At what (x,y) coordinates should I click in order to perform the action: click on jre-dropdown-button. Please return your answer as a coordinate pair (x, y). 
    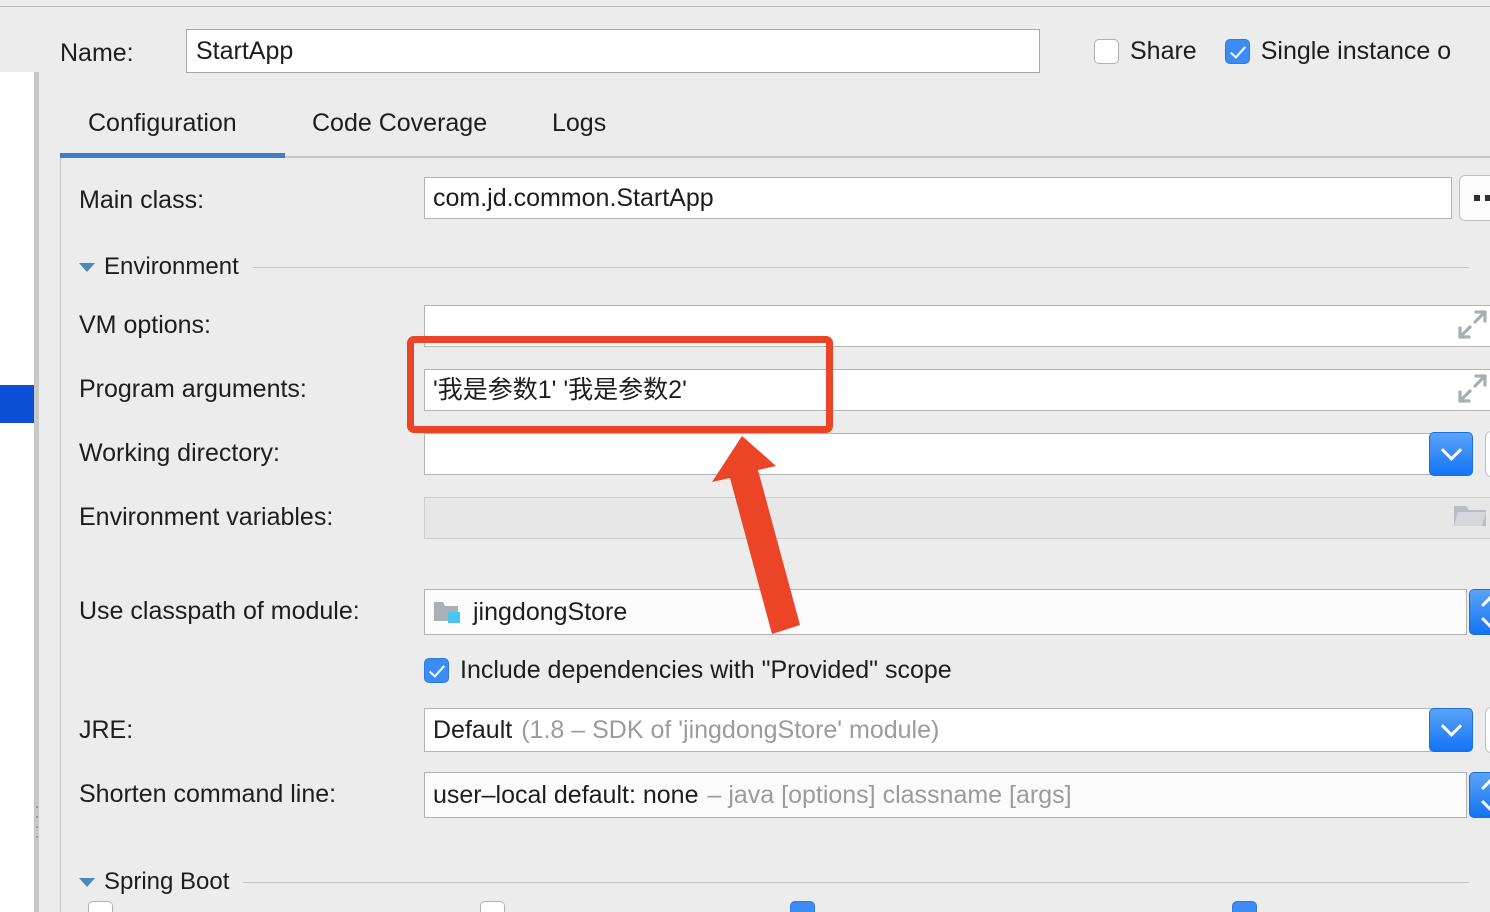
    Looking at the image, I should click on (1451, 730).